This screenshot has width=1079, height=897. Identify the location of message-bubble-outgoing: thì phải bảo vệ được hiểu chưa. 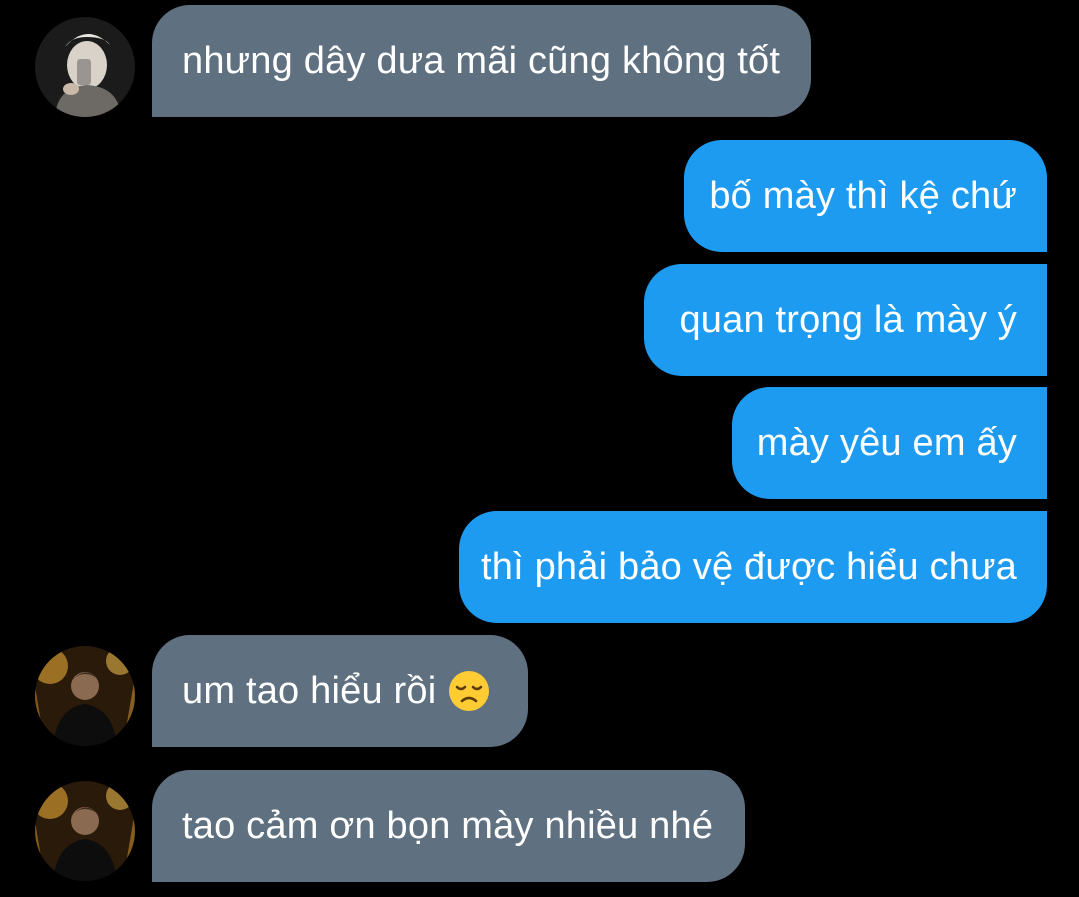
(753, 567).